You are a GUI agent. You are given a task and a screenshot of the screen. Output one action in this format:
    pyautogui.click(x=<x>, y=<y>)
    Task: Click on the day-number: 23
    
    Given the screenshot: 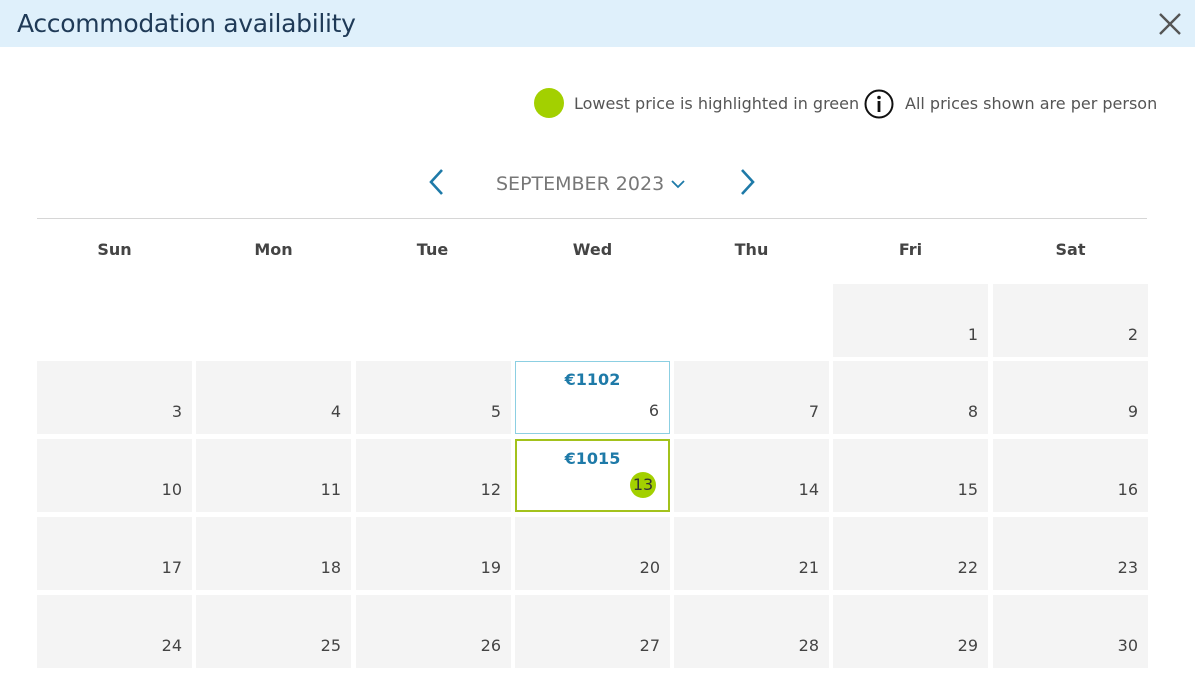 What is the action you would take?
    pyautogui.click(x=1127, y=567)
    